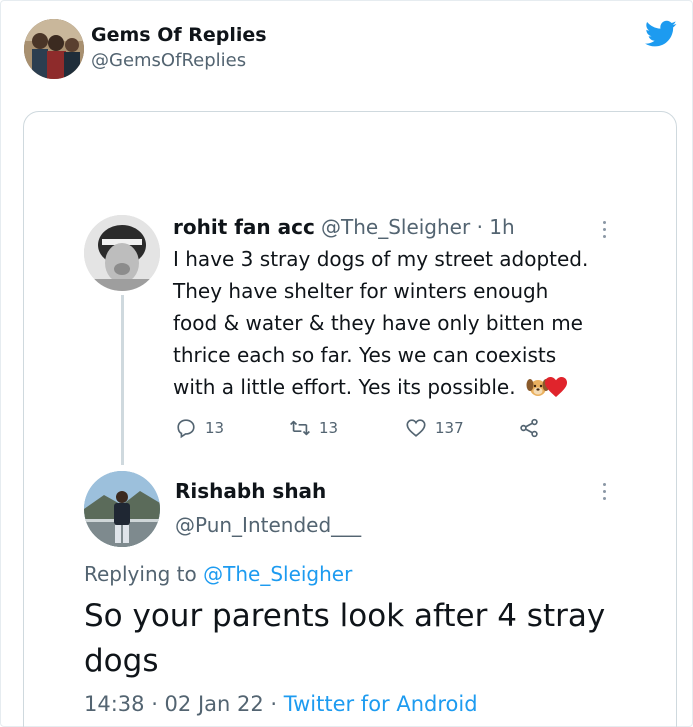 Image resolution: width=693 pixels, height=727 pixels. I want to click on twitter-bird-icon, so click(661, 34).